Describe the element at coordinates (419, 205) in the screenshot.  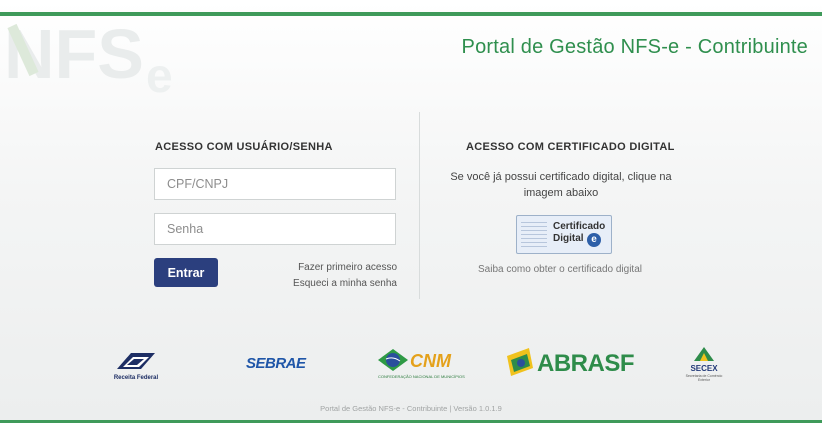
I see `vertical-divider` at that location.